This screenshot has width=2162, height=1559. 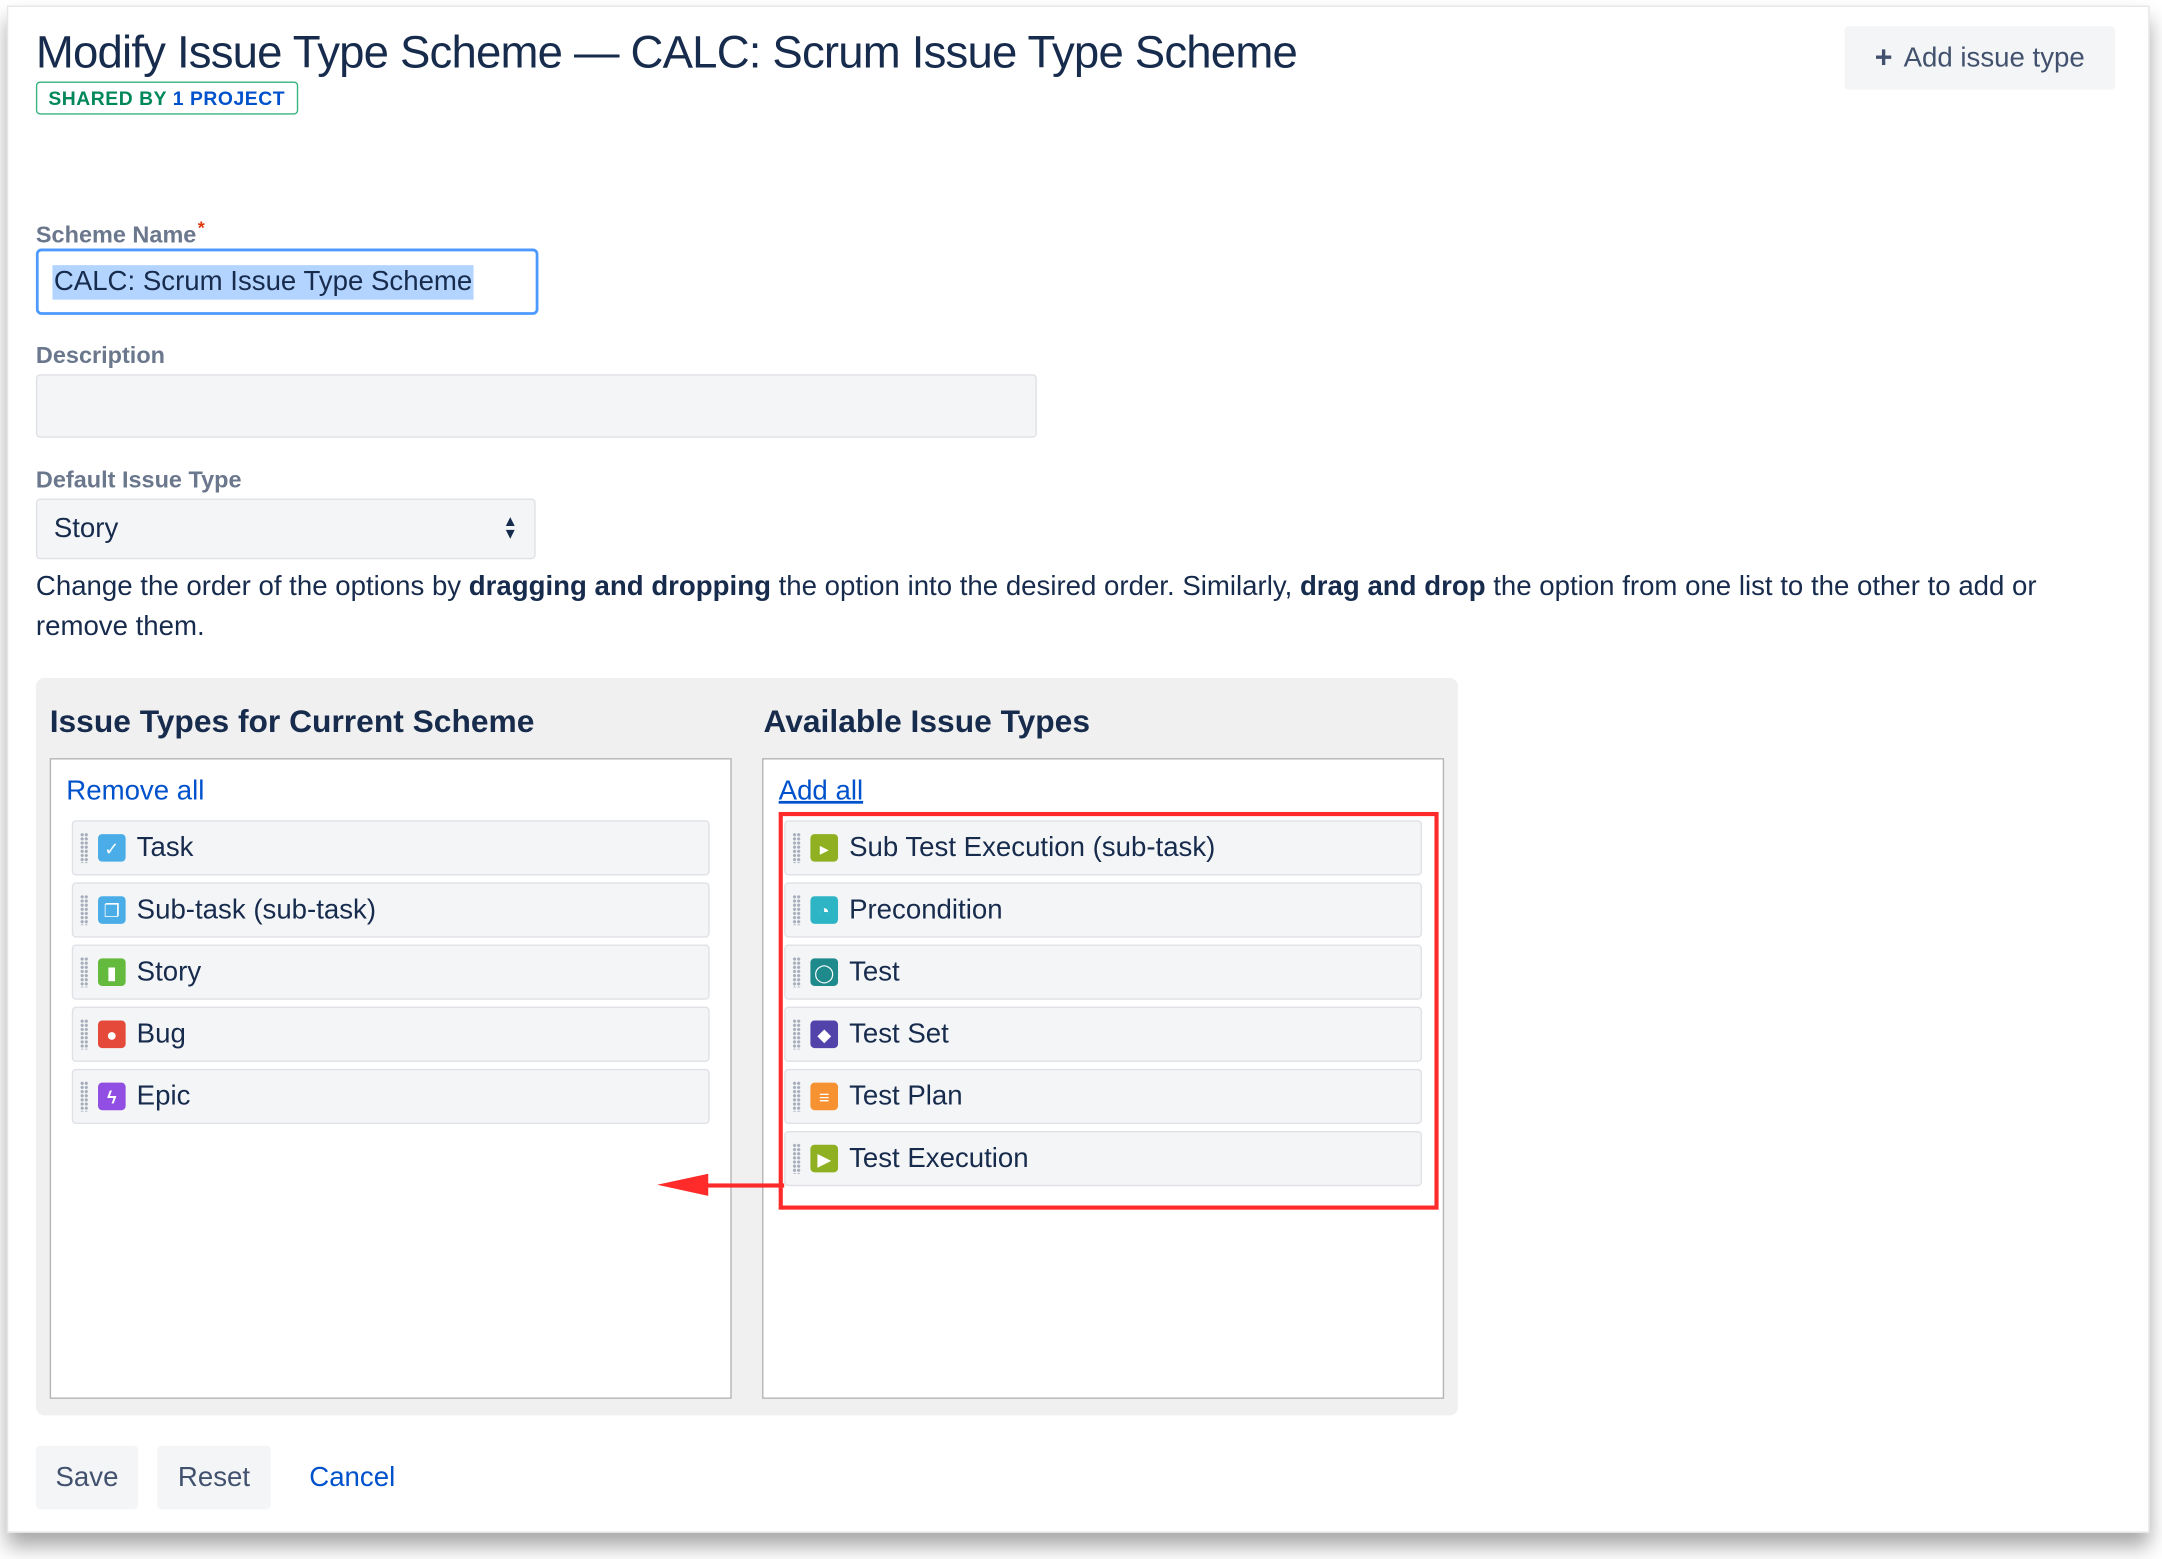 I want to click on list-item: ✓ Task, so click(x=390, y=848).